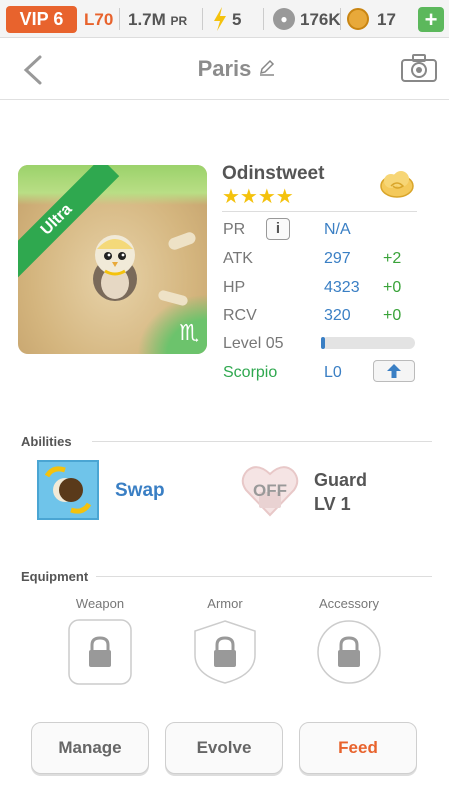 The width and height of the screenshot is (449, 800). What do you see at coordinates (225, 603) in the screenshot?
I see `armor-label: Armor` at bounding box center [225, 603].